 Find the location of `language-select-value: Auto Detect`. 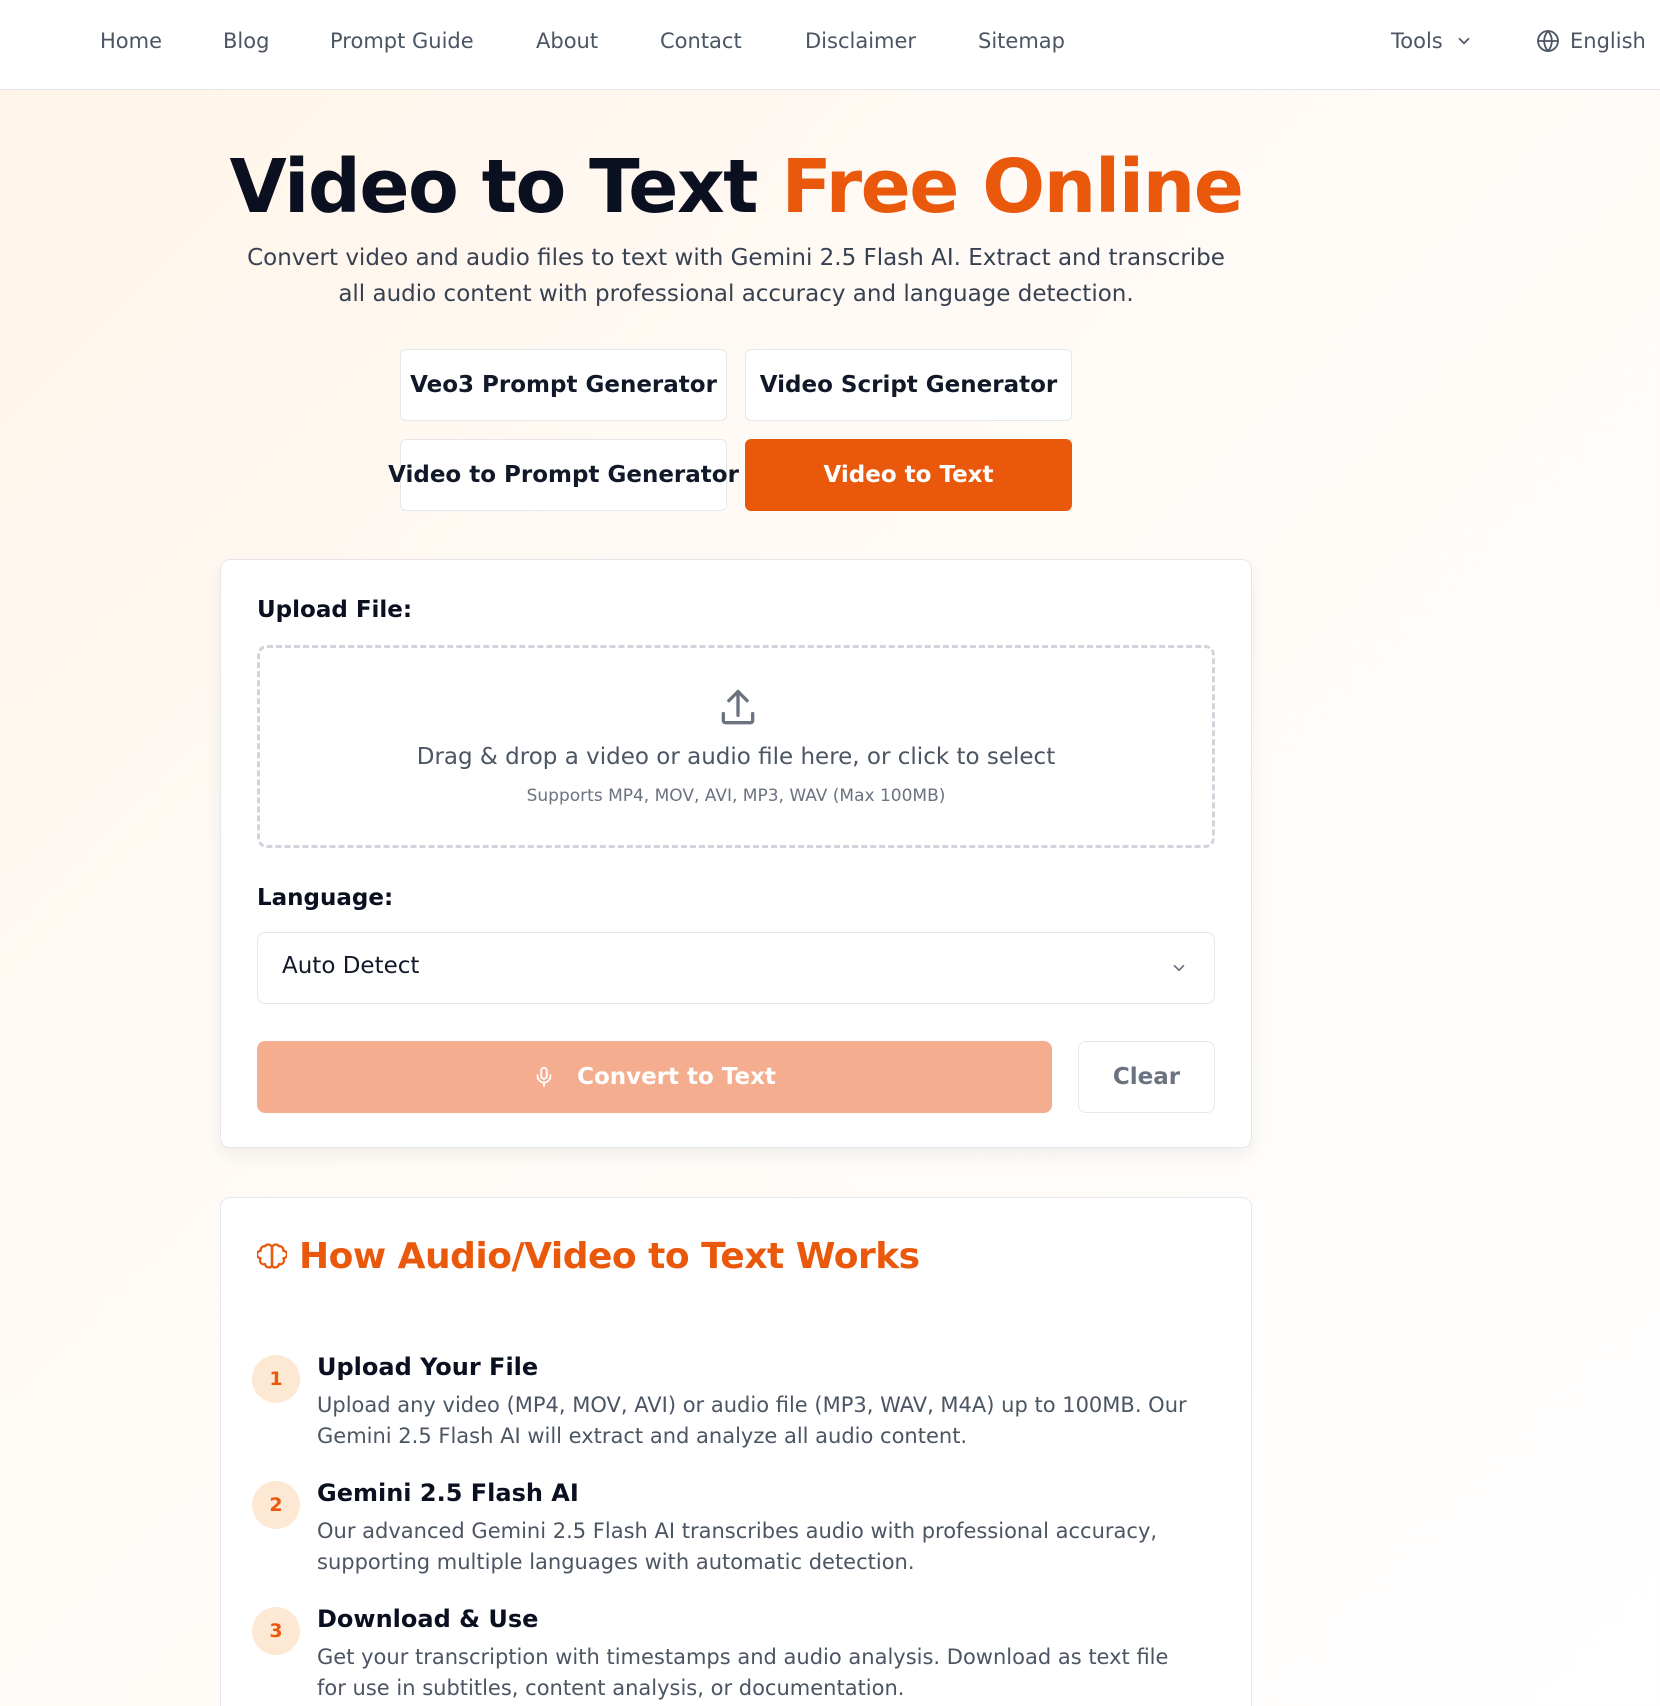

language-select-value: Auto Detect is located at coordinates (351, 966).